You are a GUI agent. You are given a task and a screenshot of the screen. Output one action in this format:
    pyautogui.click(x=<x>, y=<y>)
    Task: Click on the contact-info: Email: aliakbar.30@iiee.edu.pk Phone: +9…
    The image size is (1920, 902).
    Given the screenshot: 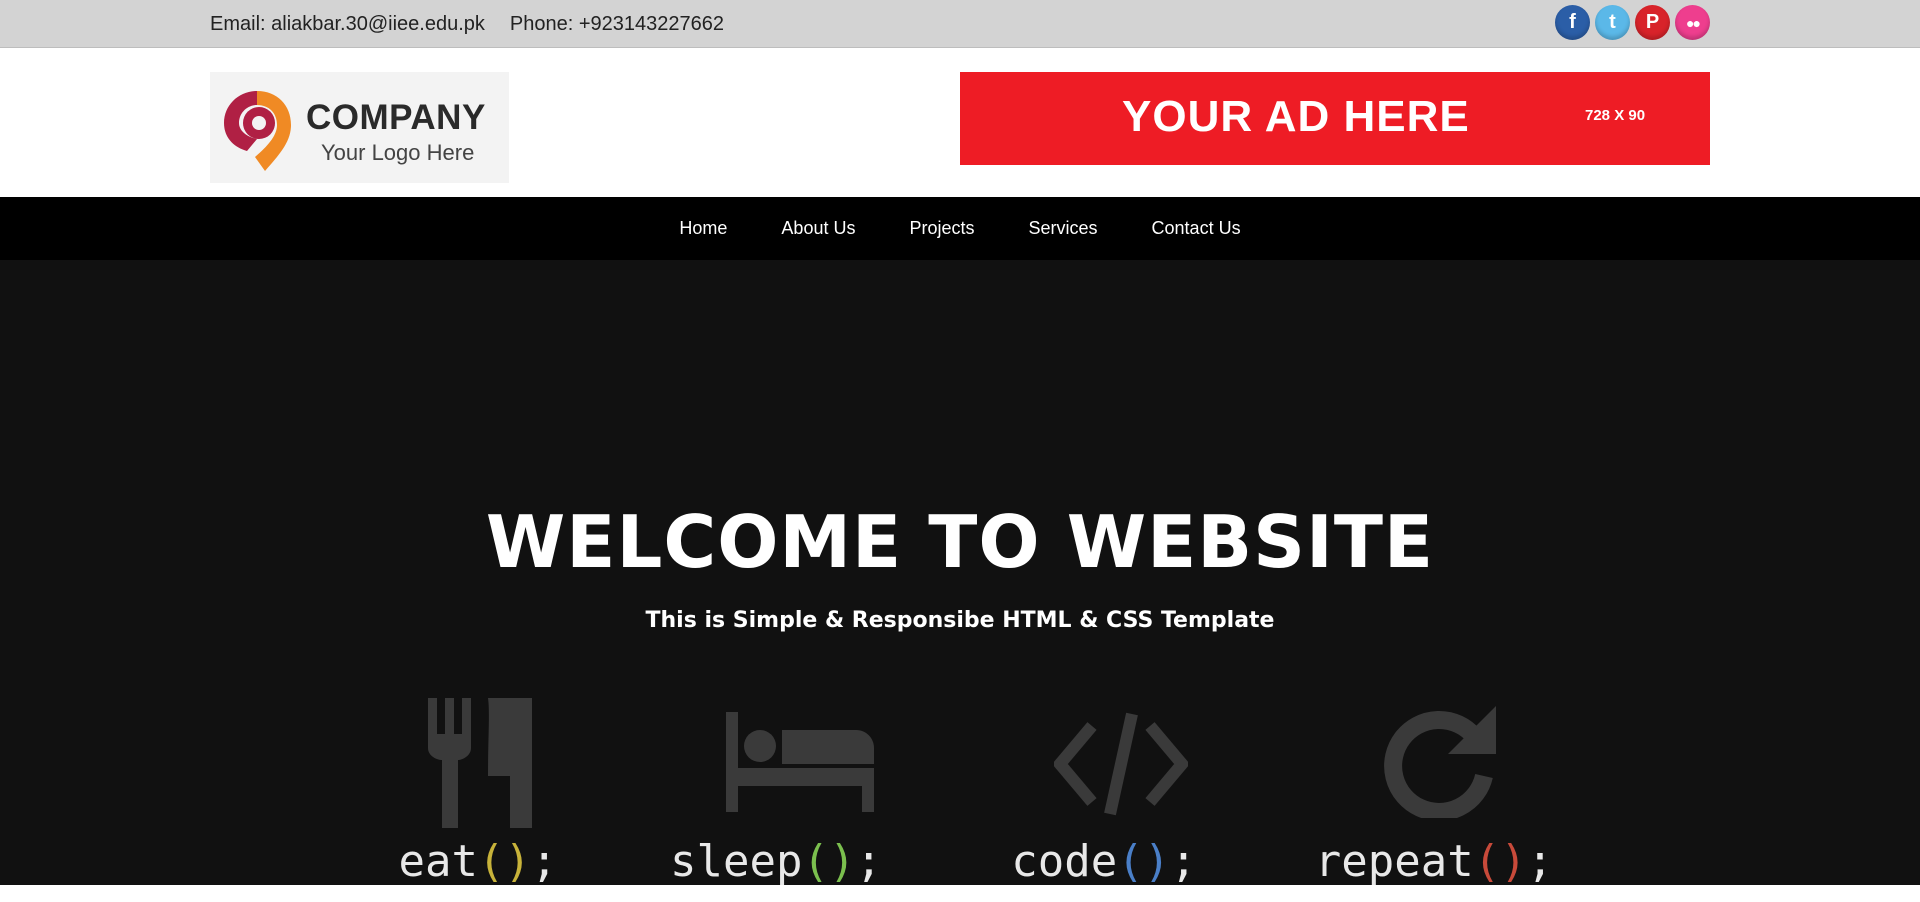 What is the action you would take?
    pyautogui.click(x=467, y=24)
    